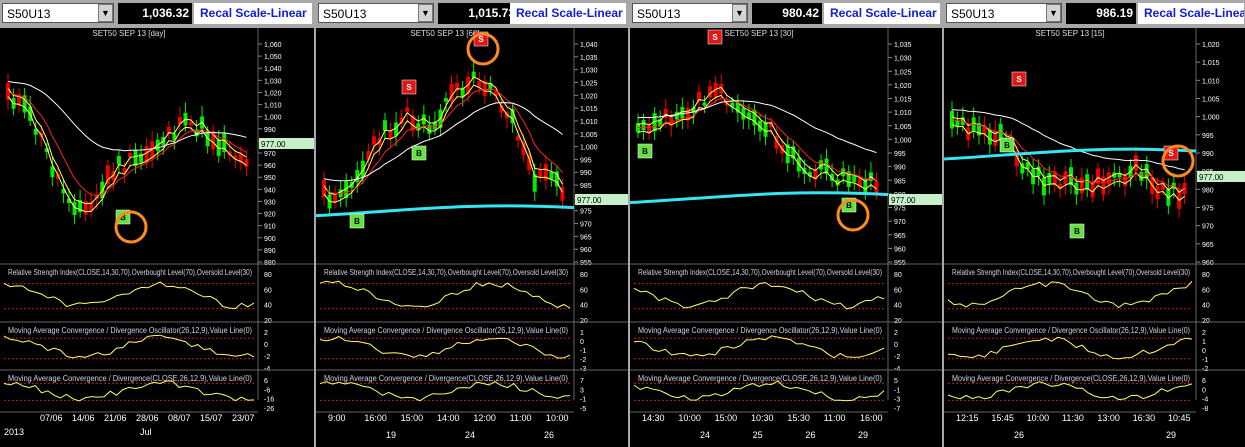  What do you see at coordinates (757, 127) in the screenshot?
I see `ma-slow-line` at bounding box center [757, 127].